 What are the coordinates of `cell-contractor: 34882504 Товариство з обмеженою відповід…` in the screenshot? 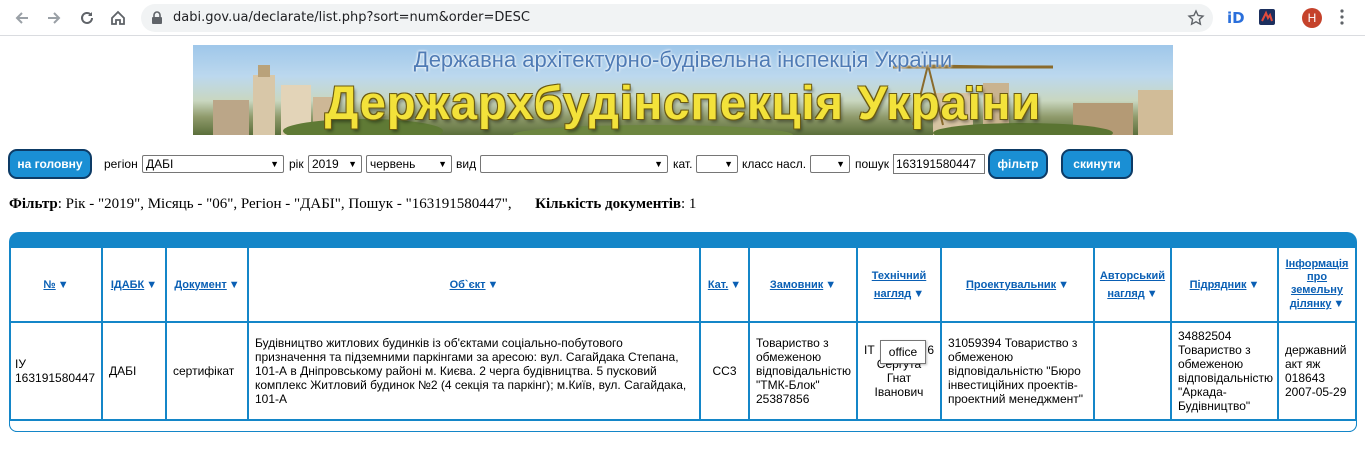 It's located at (1224, 371).